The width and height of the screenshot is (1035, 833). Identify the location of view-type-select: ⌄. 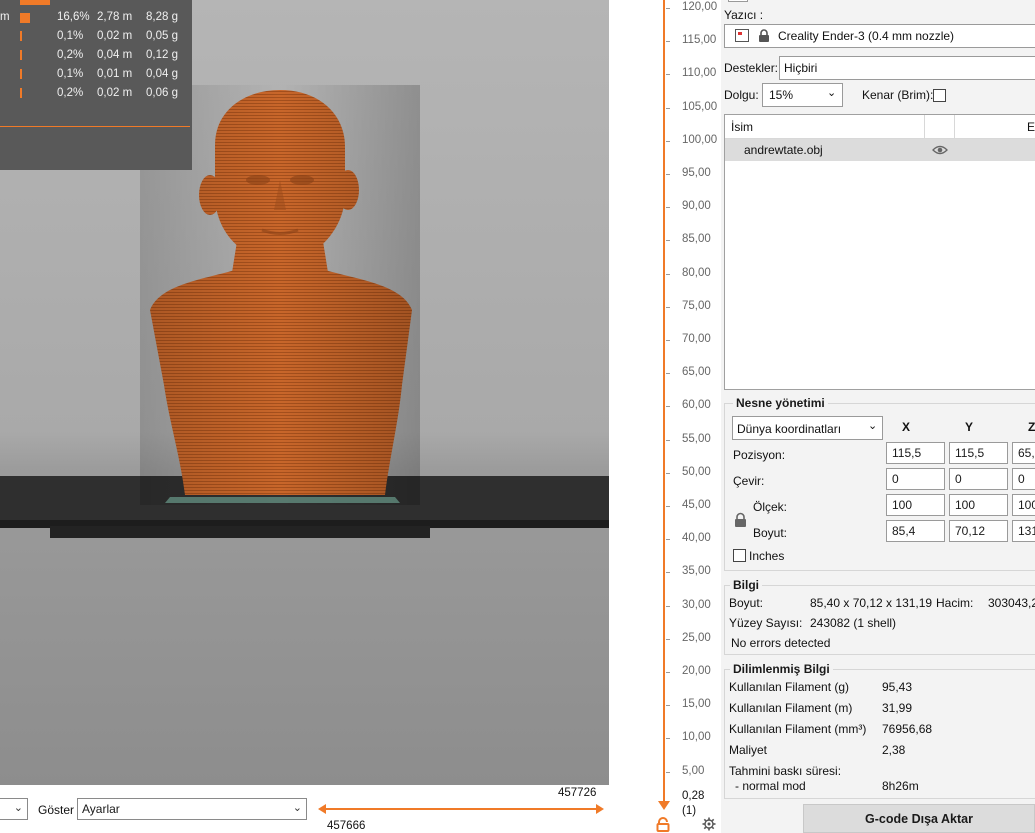
(14, 809).